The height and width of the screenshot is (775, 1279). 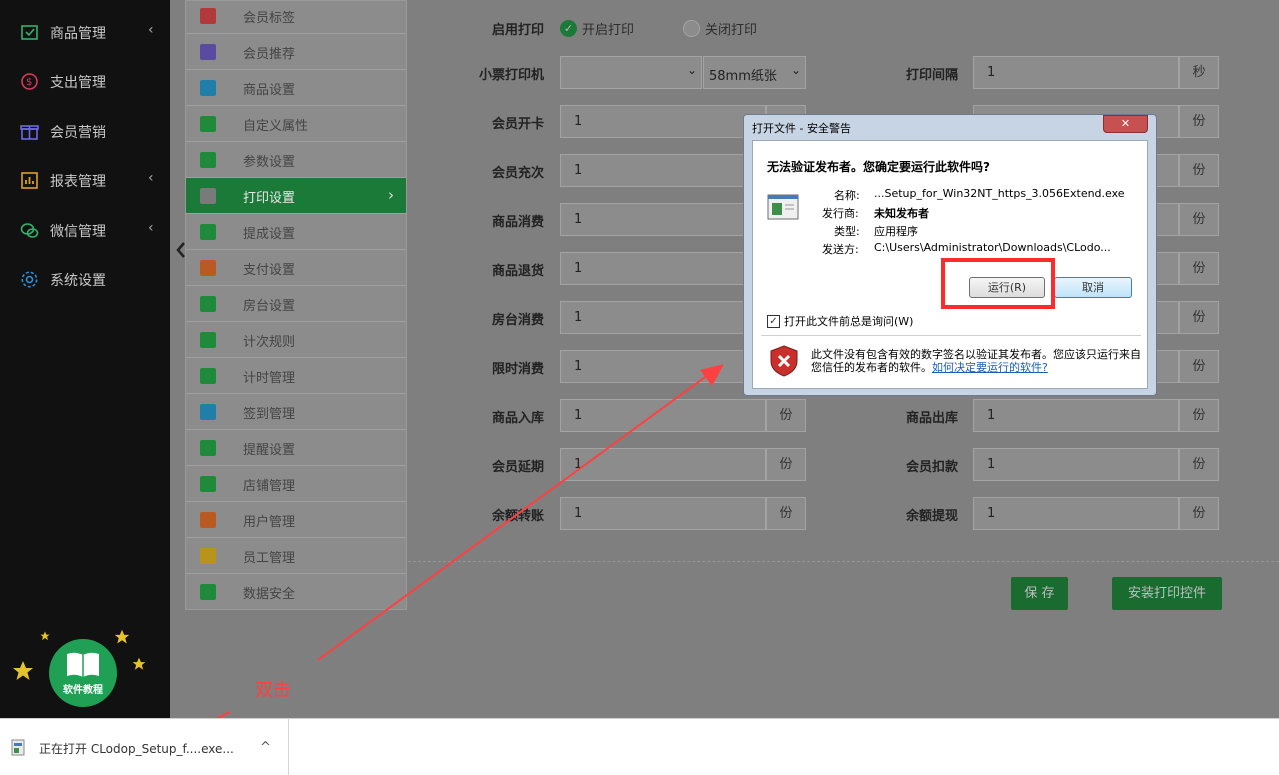 What do you see at coordinates (265, 747) in the screenshot?
I see `chevron-up-icon: ^` at bounding box center [265, 747].